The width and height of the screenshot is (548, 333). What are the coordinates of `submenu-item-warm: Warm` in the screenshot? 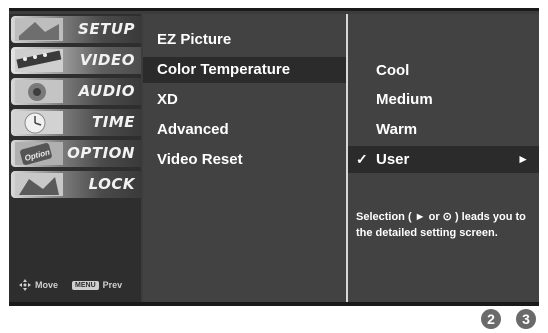 It's located at (443, 129).